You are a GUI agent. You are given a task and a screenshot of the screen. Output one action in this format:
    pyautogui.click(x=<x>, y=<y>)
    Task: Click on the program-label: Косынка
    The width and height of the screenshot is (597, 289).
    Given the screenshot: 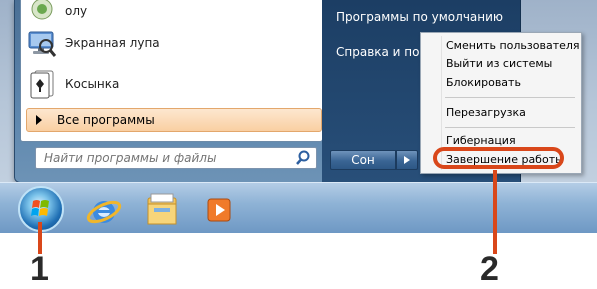 What is the action you would take?
    pyautogui.click(x=92, y=84)
    